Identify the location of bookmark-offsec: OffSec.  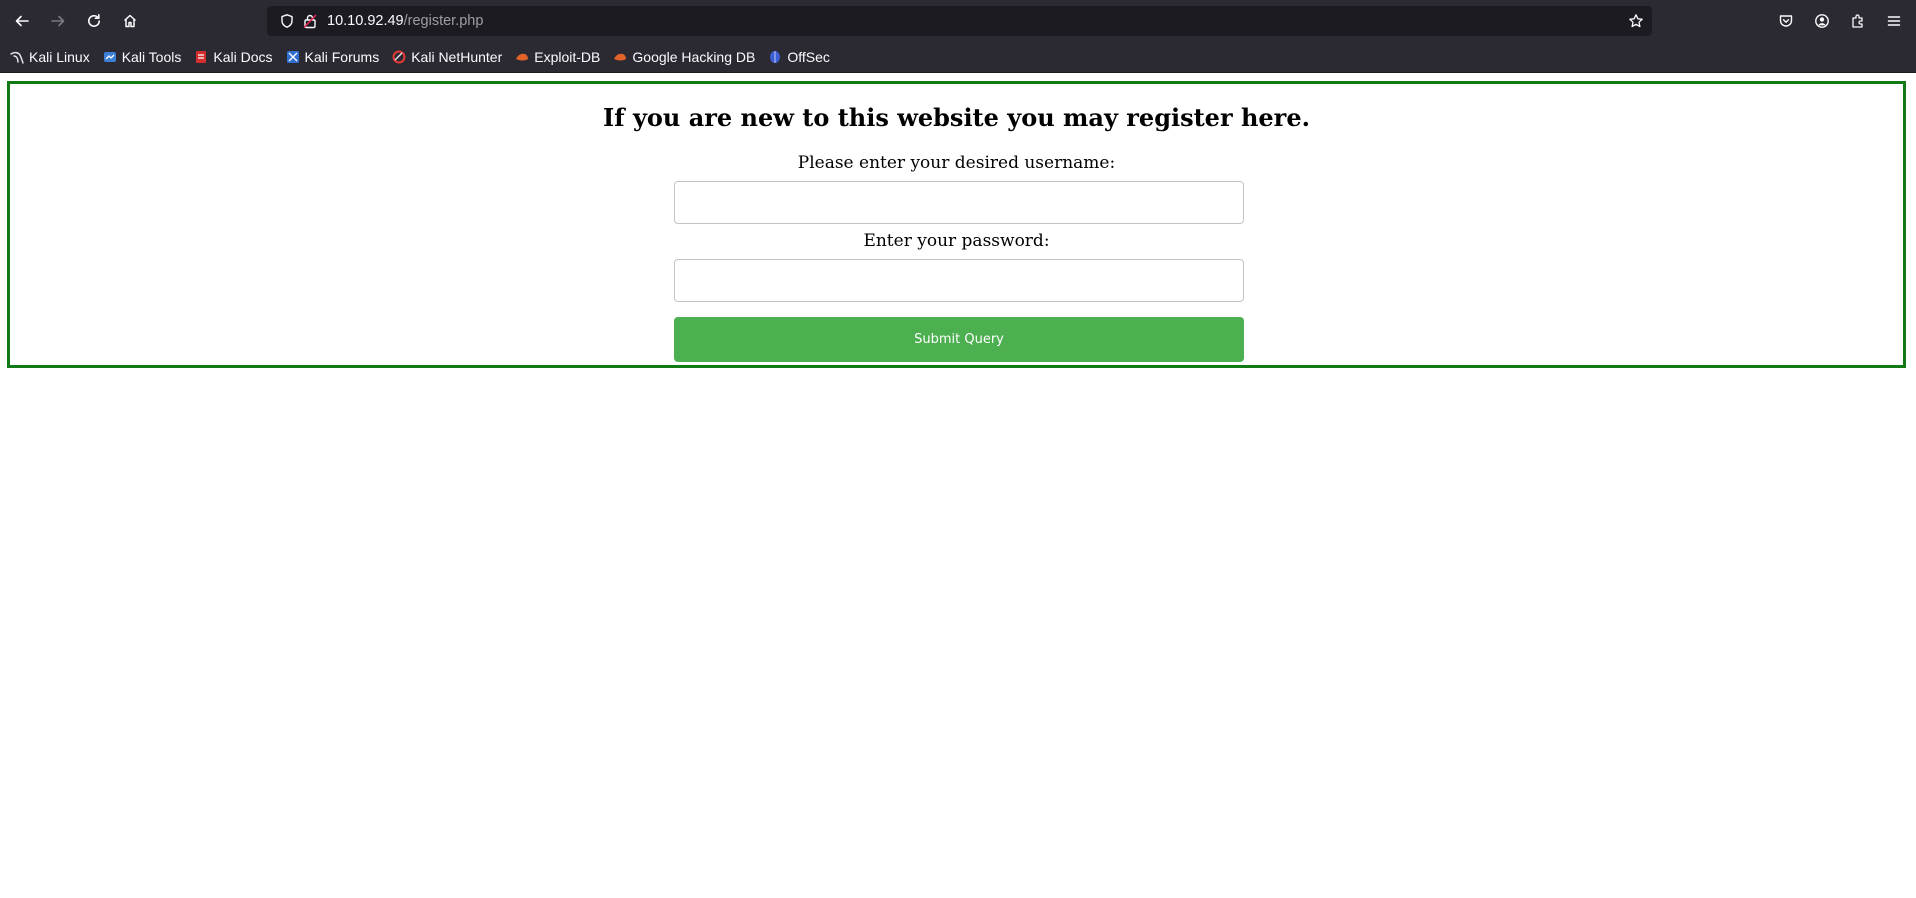
(798, 57).